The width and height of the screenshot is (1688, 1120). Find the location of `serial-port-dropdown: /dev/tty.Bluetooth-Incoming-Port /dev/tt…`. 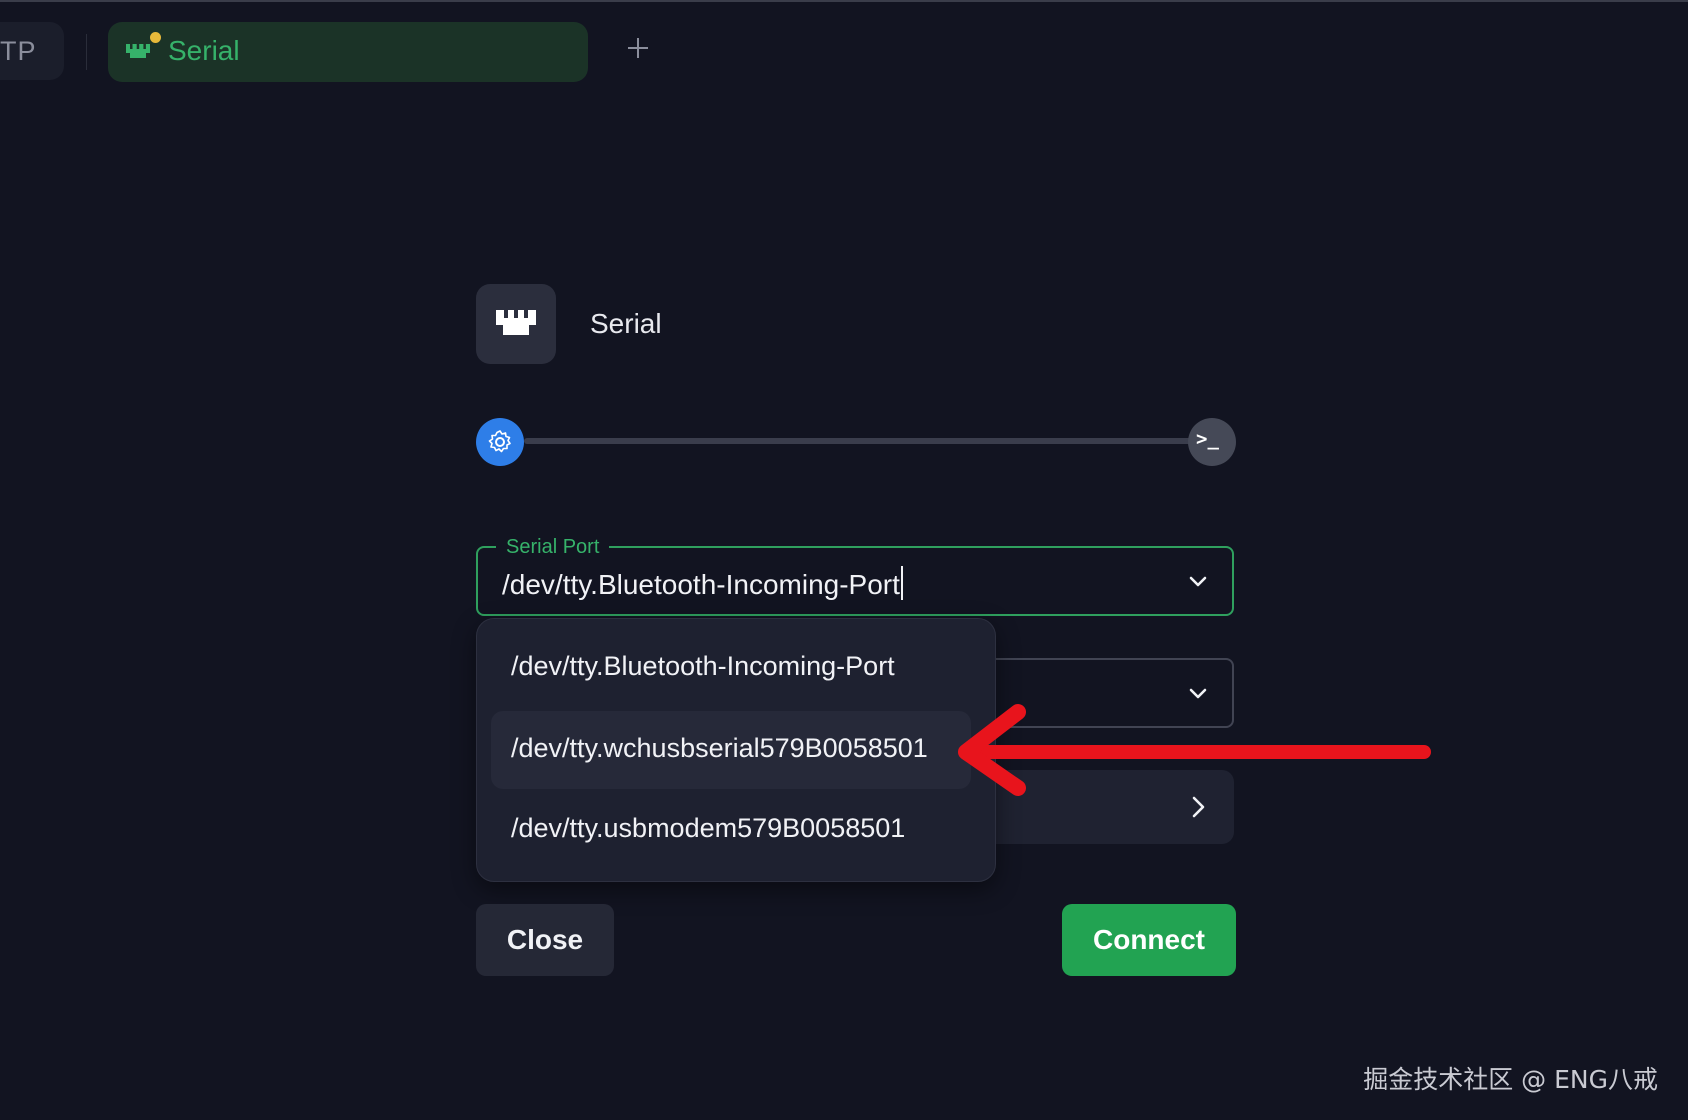

serial-port-dropdown: /dev/tty.Bluetooth-Incoming-Port /dev/tt… is located at coordinates (736, 750).